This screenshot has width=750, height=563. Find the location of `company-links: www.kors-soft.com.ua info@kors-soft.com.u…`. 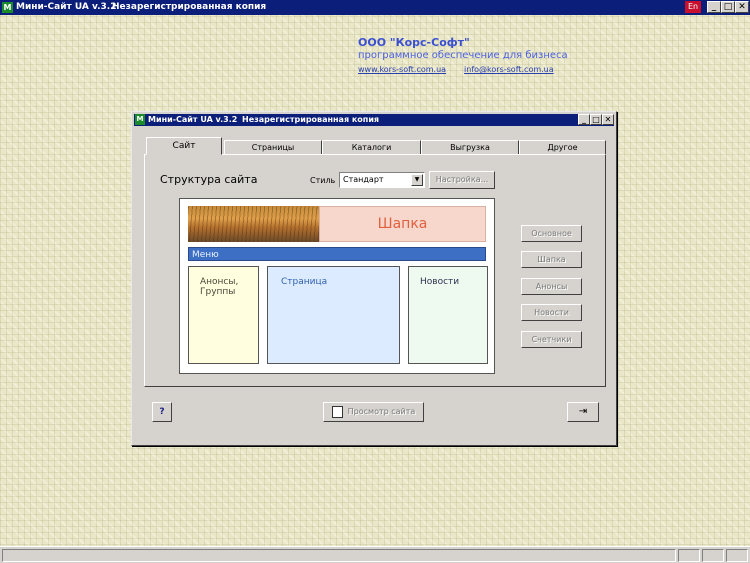

company-links: www.kors-soft.com.ua info@kors-soft.com.u… is located at coordinates (465, 69).